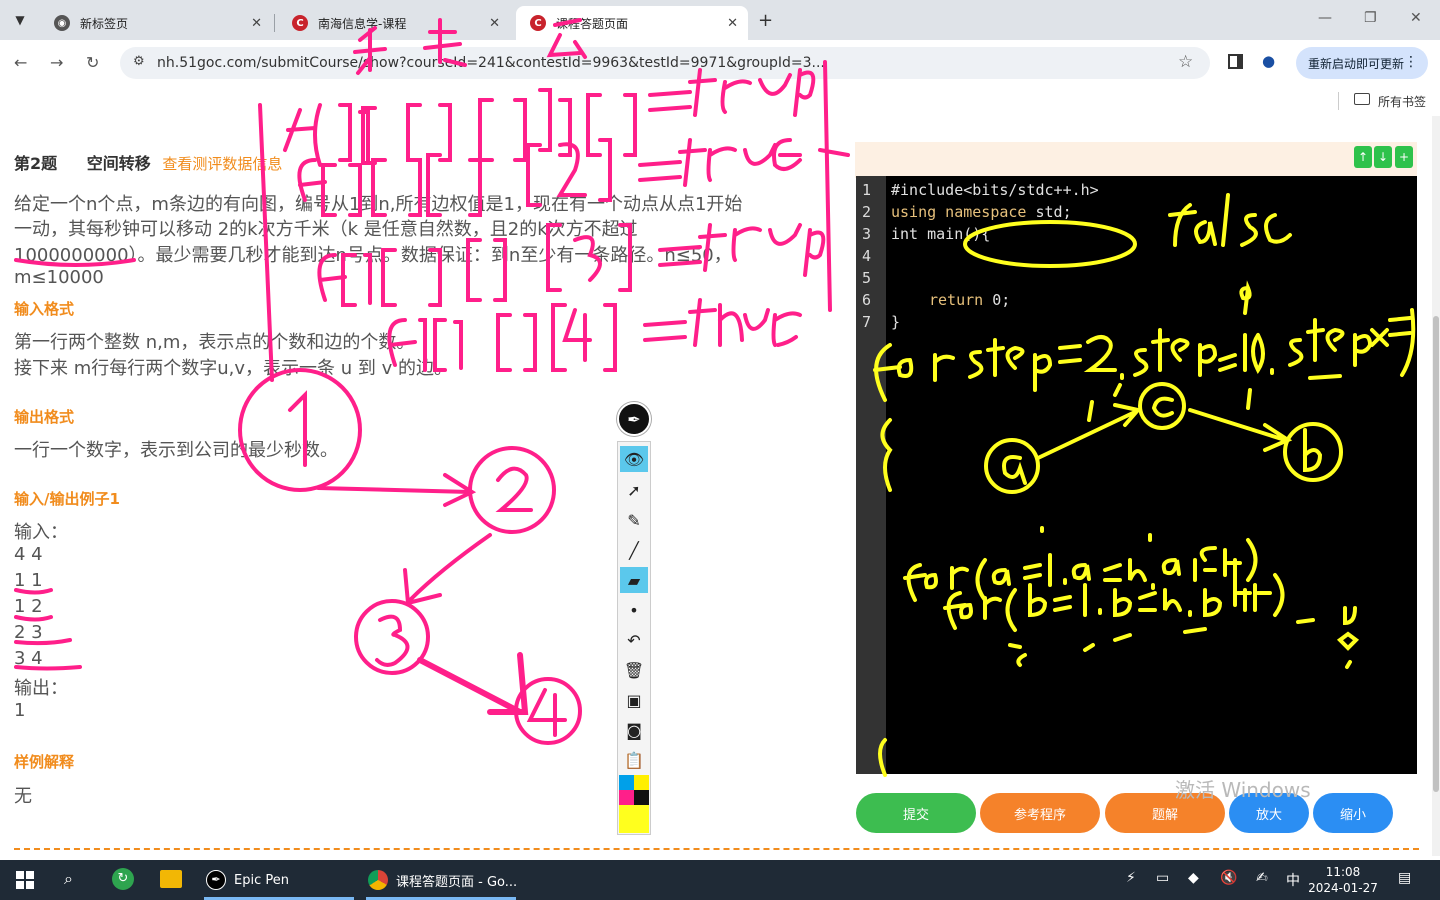 The height and width of the screenshot is (900, 1440). What do you see at coordinates (634, 700) in the screenshot?
I see `whiteboard-icon: ▣` at bounding box center [634, 700].